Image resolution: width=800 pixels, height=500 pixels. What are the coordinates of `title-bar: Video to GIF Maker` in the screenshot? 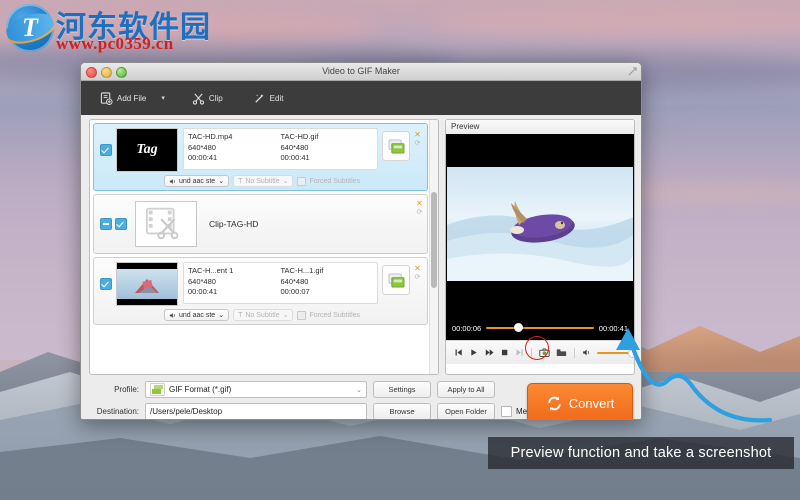 It's located at (361, 72).